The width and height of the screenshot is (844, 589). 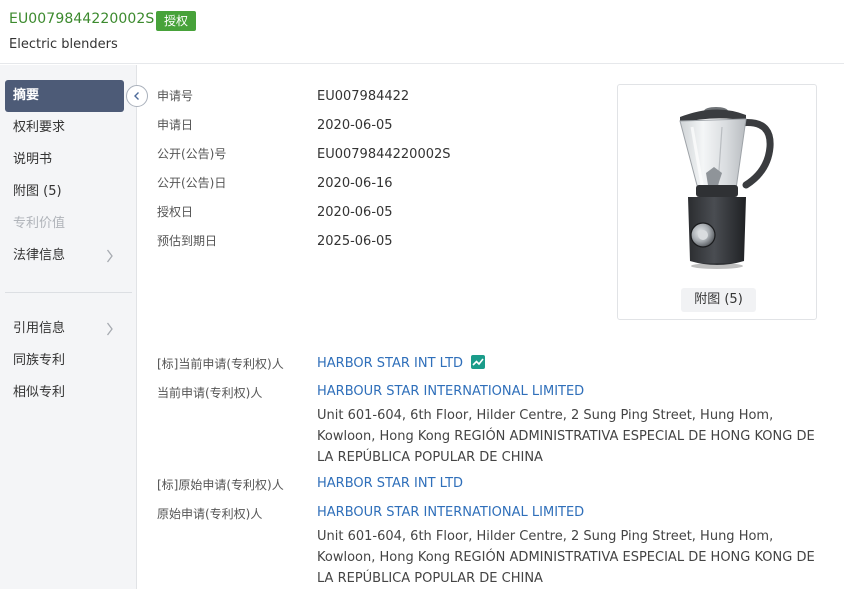 What do you see at coordinates (355, 241) in the screenshot?
I see `info-value: 2025-06-05` at bounding box center [355, 241].